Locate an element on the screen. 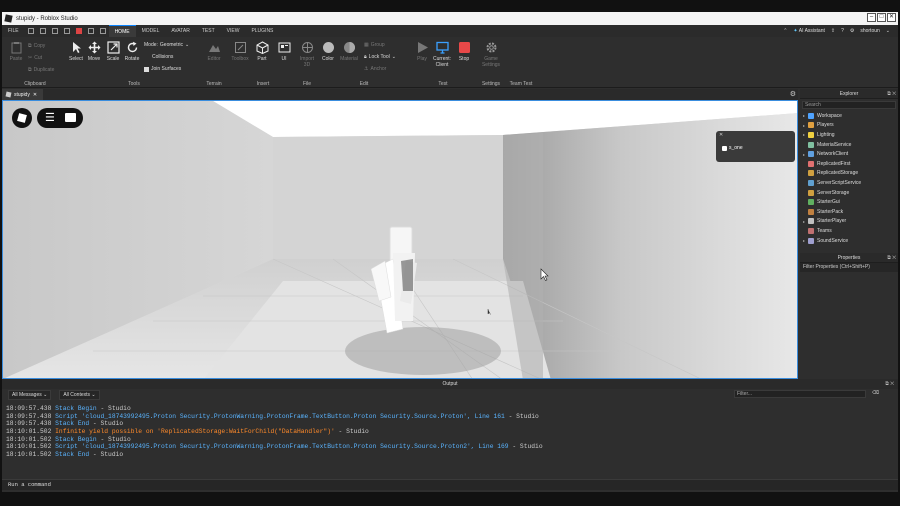  properties-filter-input: Filter Properties (Ctrl+Shift+P) is located at coordinates (849, 267).